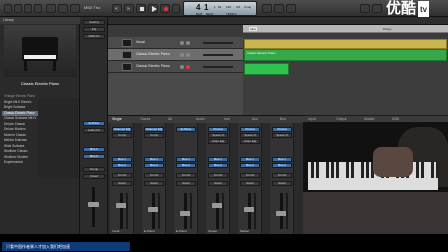 The height and width of the screenshot is (252, 448). What do you see at coordinates (20, 102) in the screenshot?
I see `library-category: Bright Mk II Electric` at bounding box center [20, 102].